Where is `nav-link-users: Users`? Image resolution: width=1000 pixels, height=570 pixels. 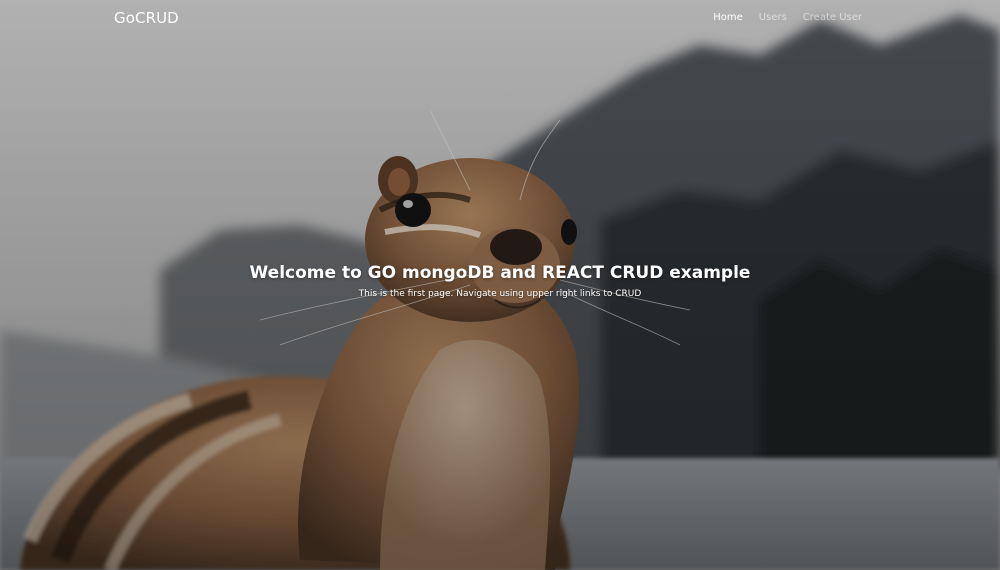 nav-link-users: Users is located at coordinates (773, 17).